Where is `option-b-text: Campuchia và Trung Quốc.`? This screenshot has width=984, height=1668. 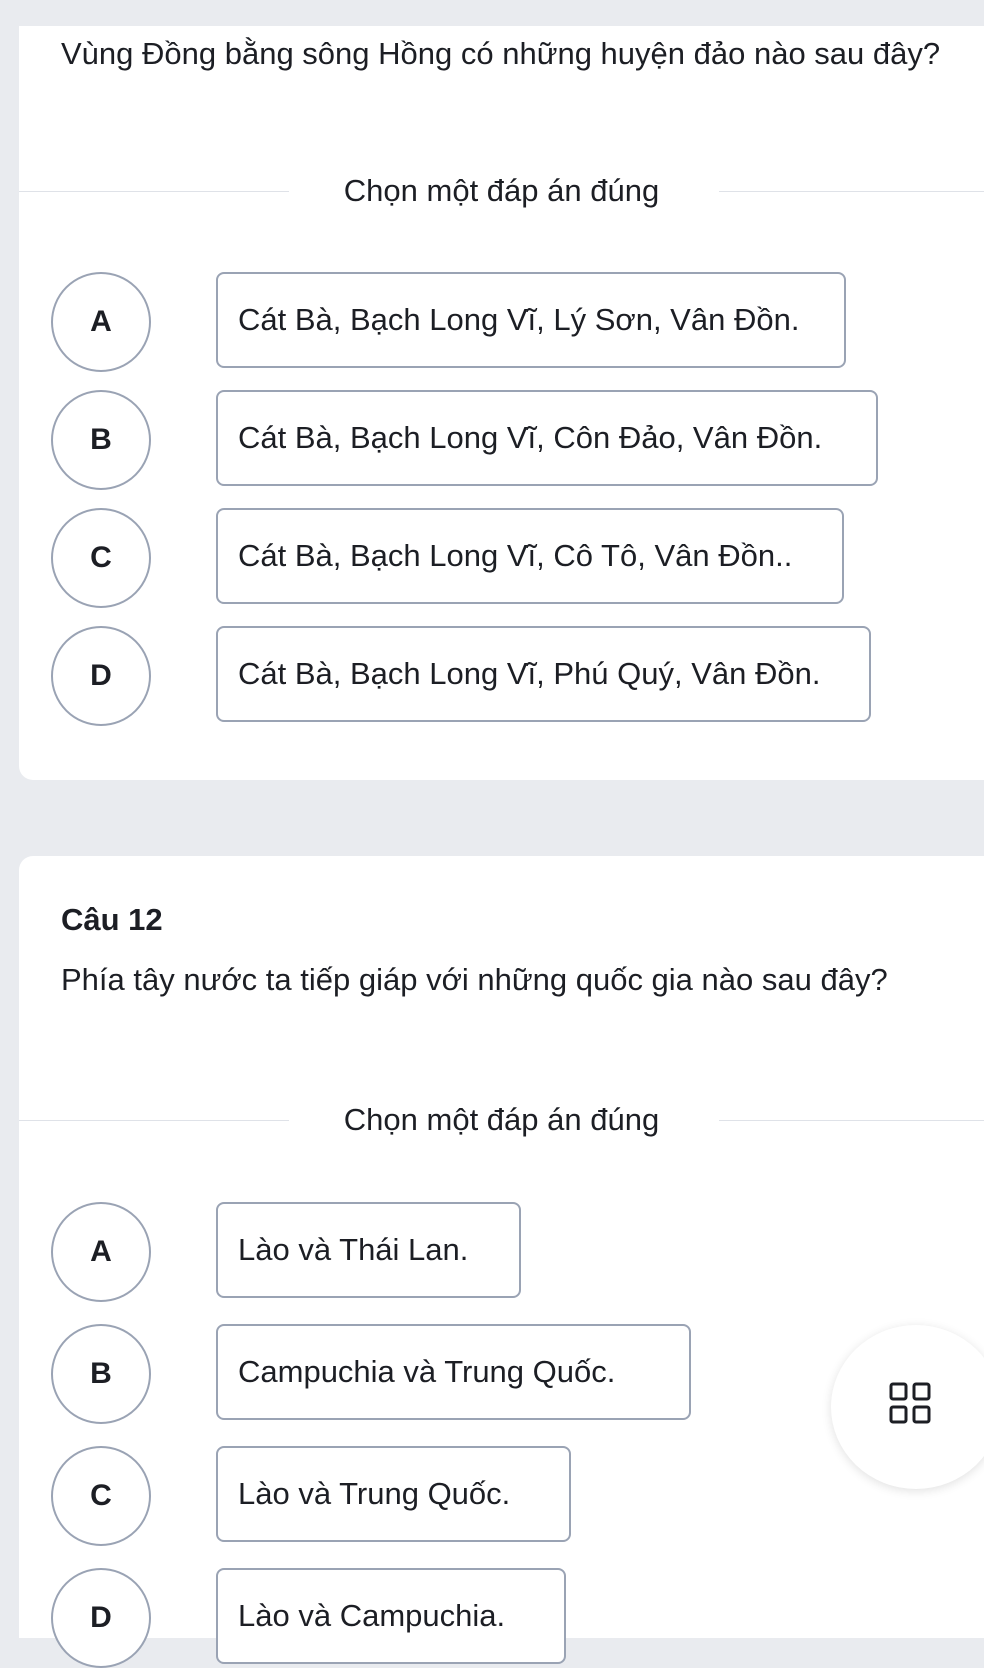
option-b-text: Campuchia và Trung Quốc. is located at coordinates (453, 1372).